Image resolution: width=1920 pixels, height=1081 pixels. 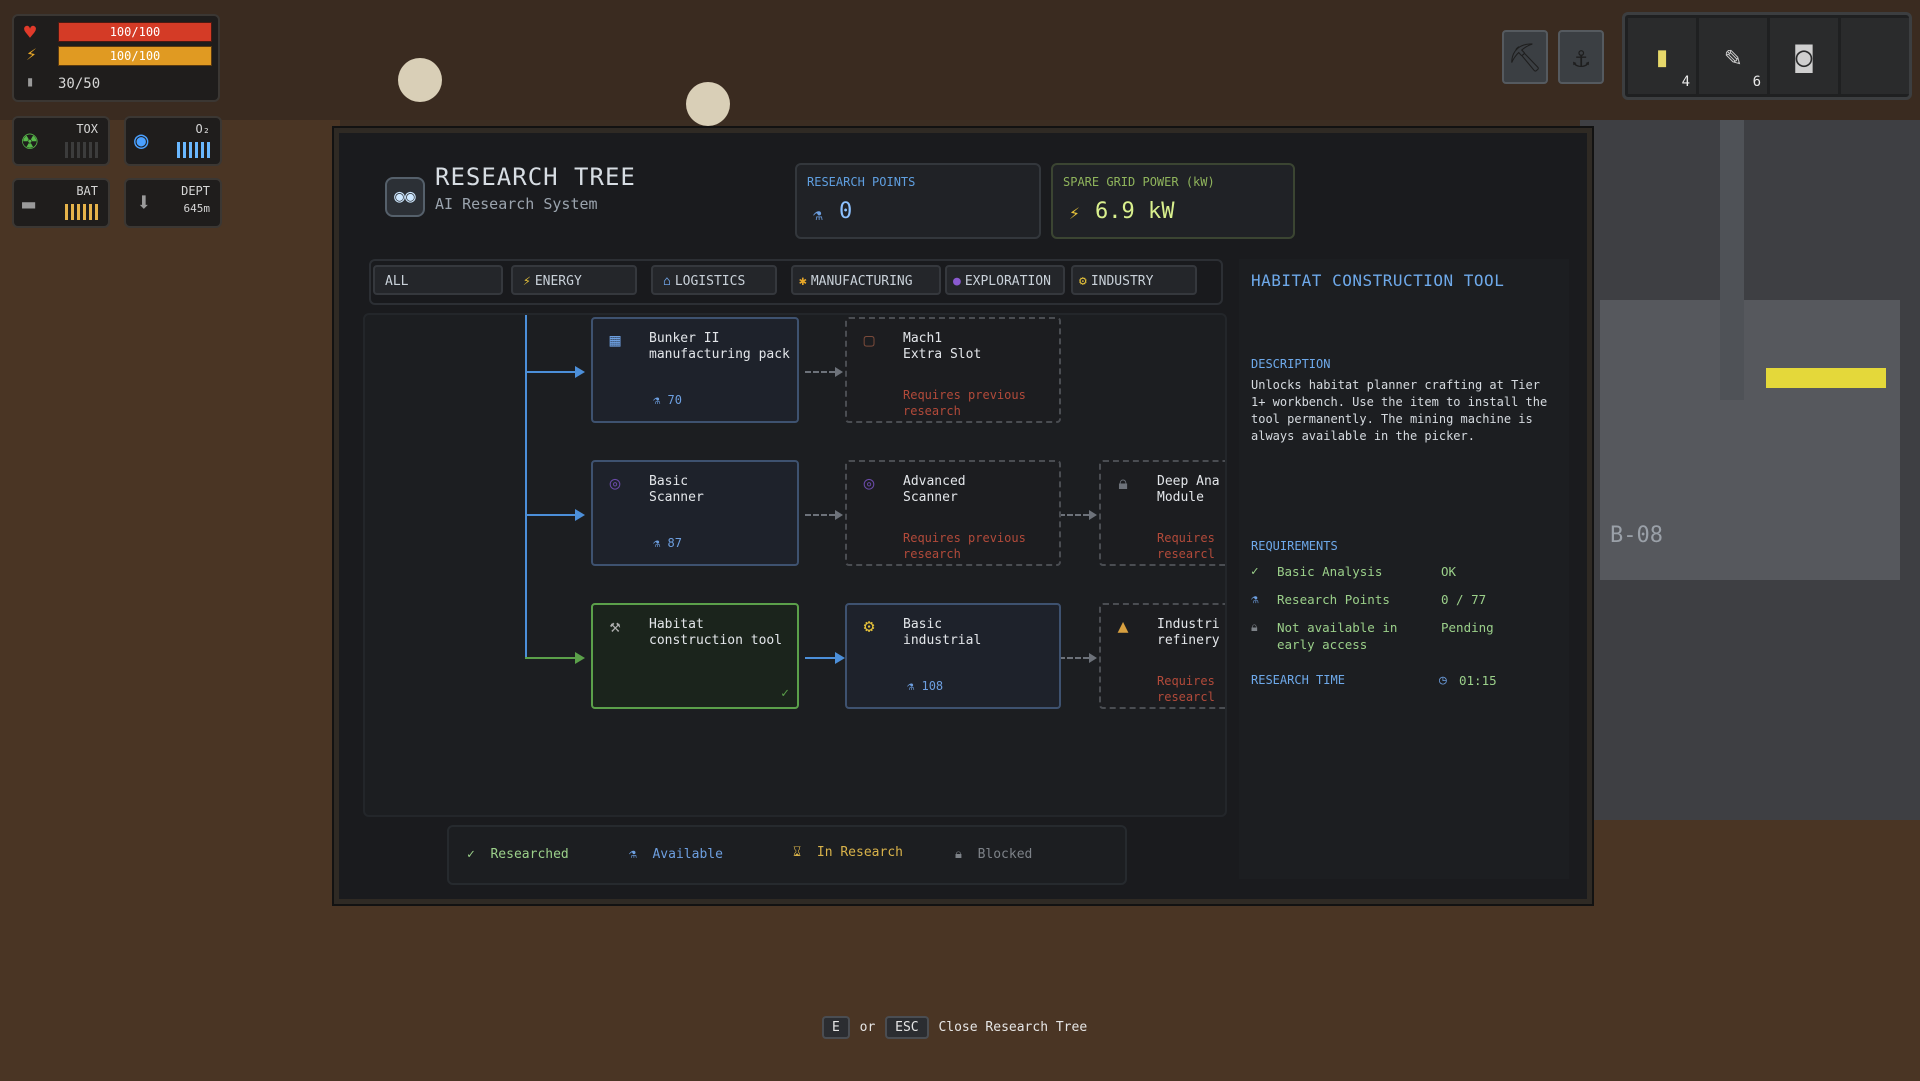 I want to click on slot-icon: ▢, so click(x=869, y=340).